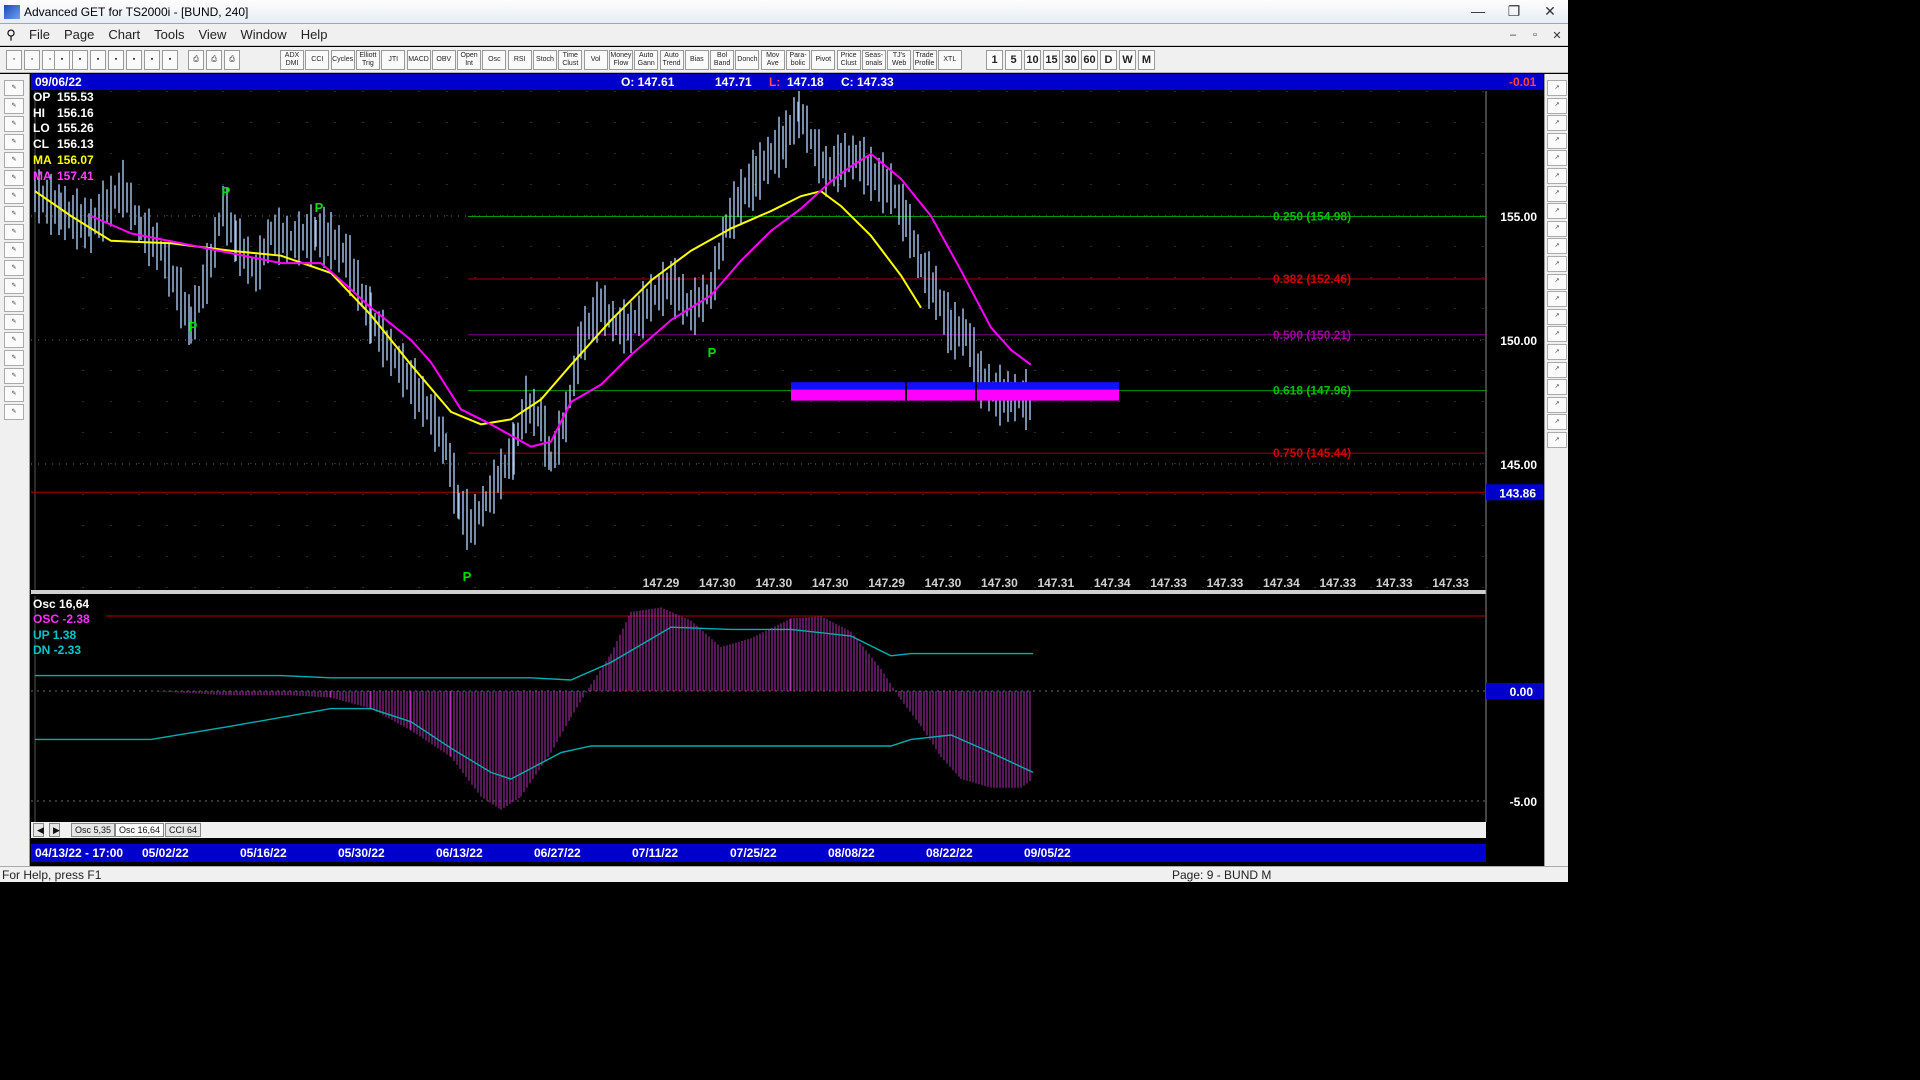 The width and height of the screenshot is (1920, 1080). Describe the element at coordinates (494, 60) in the screenshot. I see `study-button-8: Osc` at that location.